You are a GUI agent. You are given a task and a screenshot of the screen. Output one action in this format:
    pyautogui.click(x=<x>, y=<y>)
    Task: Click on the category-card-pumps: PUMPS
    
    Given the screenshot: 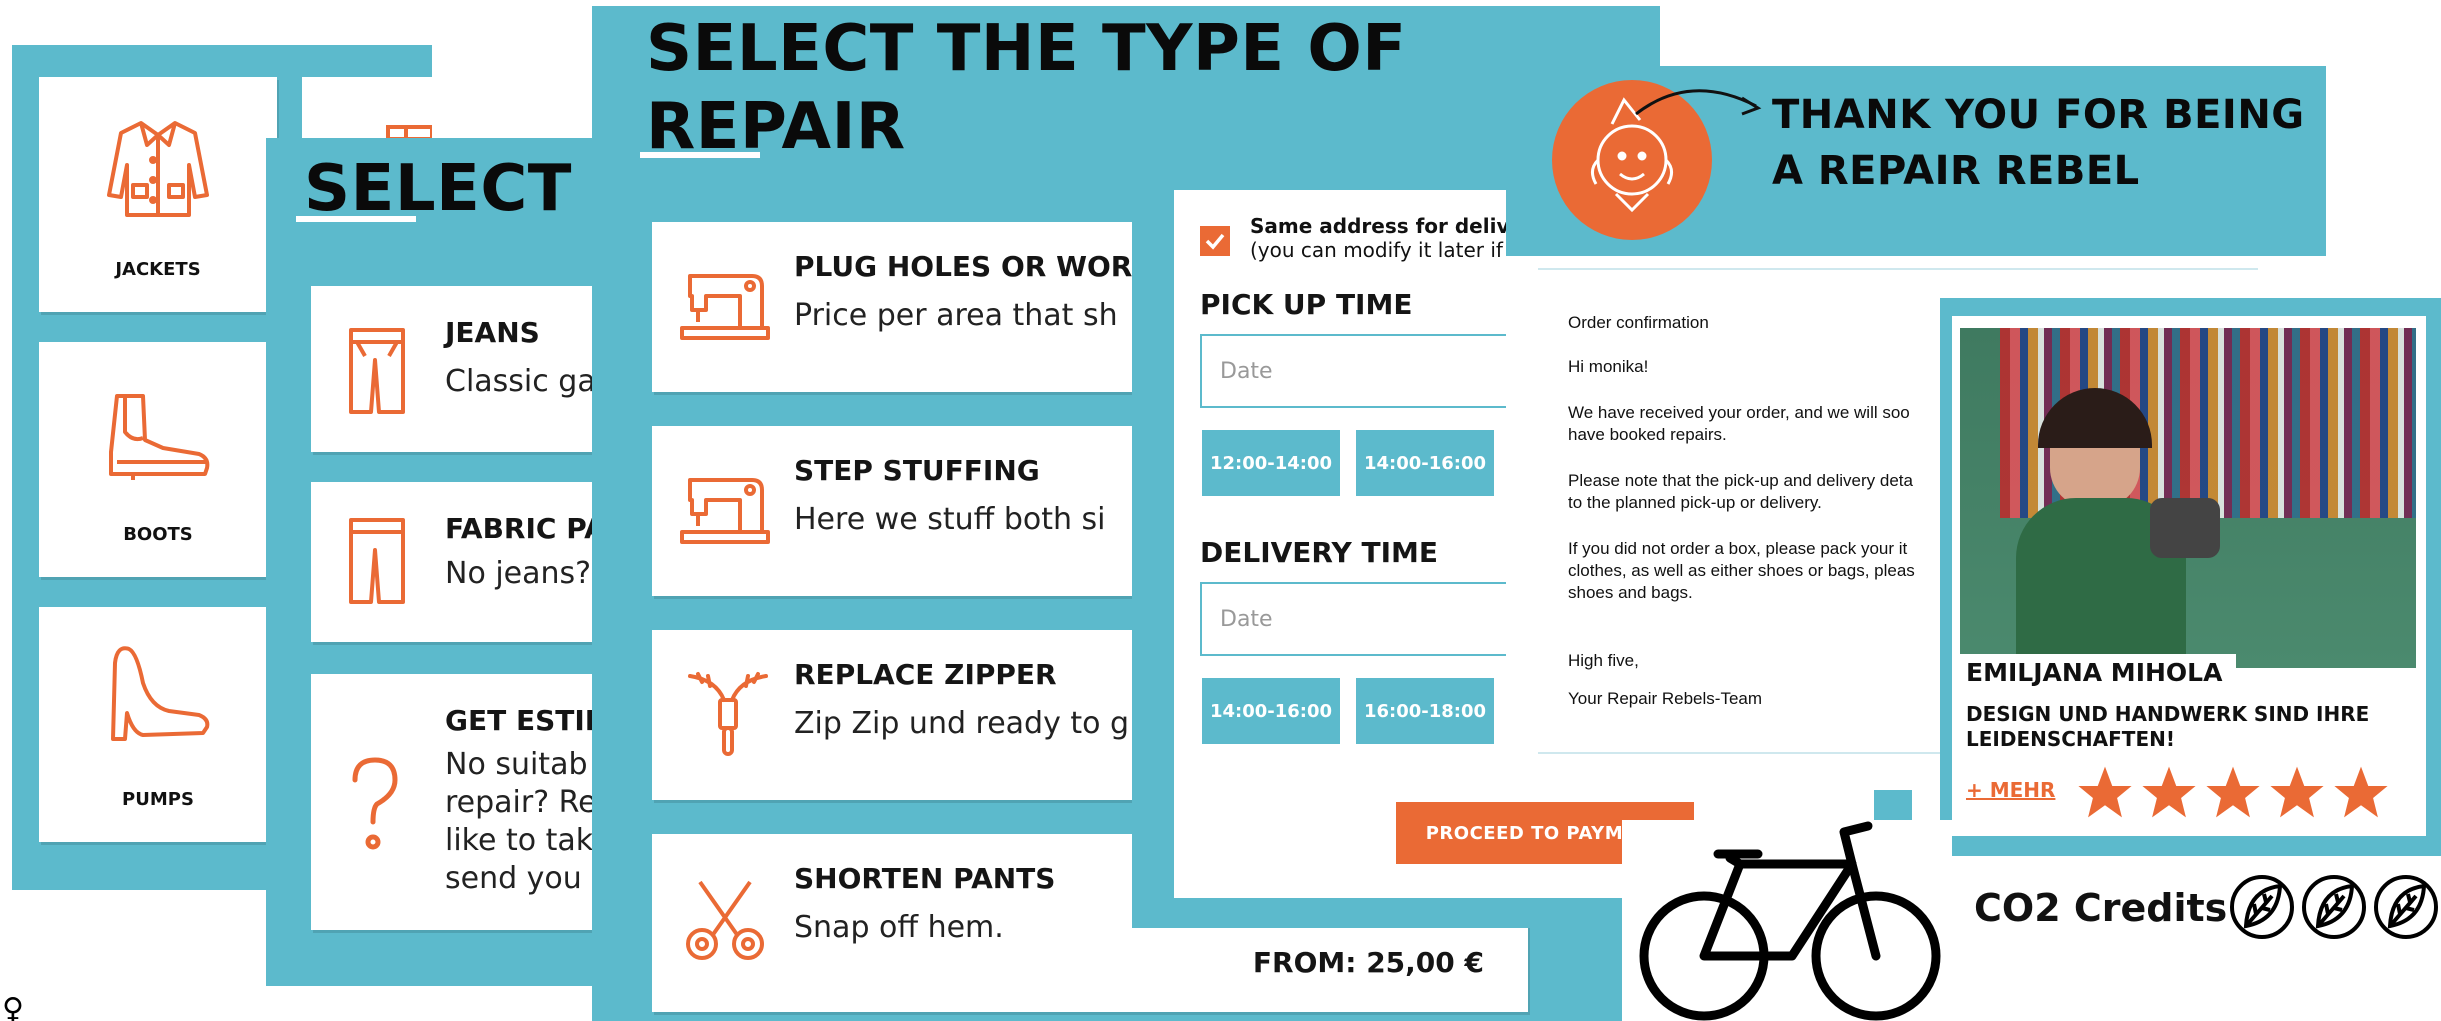 What is the action you would take?
    pyautogui.click(x=158, y=724)
    